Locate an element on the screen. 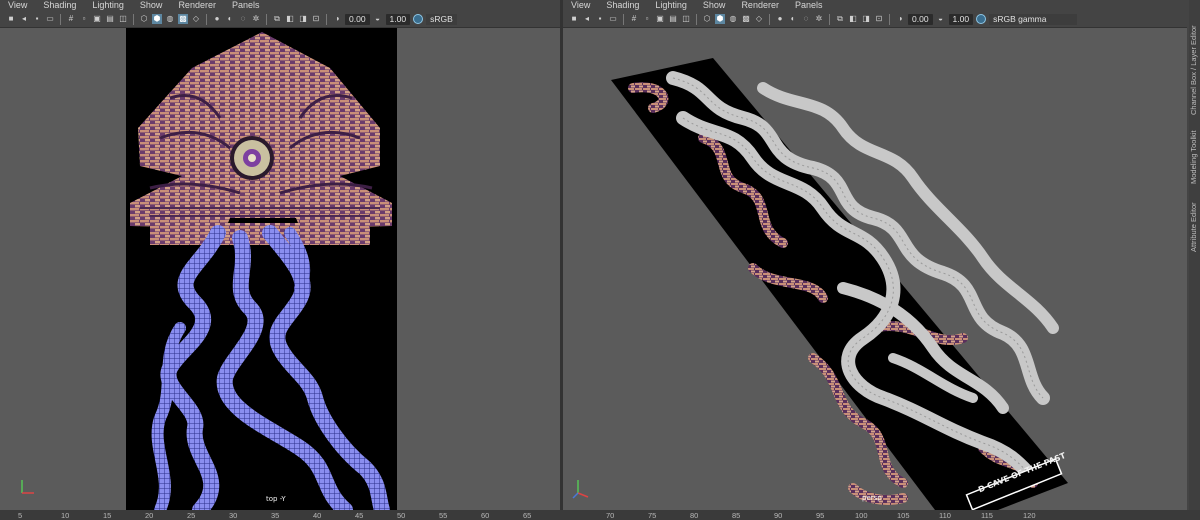  tab-channel-box: Channel Box / Layer Editor is located at coordinates (1194, 70).